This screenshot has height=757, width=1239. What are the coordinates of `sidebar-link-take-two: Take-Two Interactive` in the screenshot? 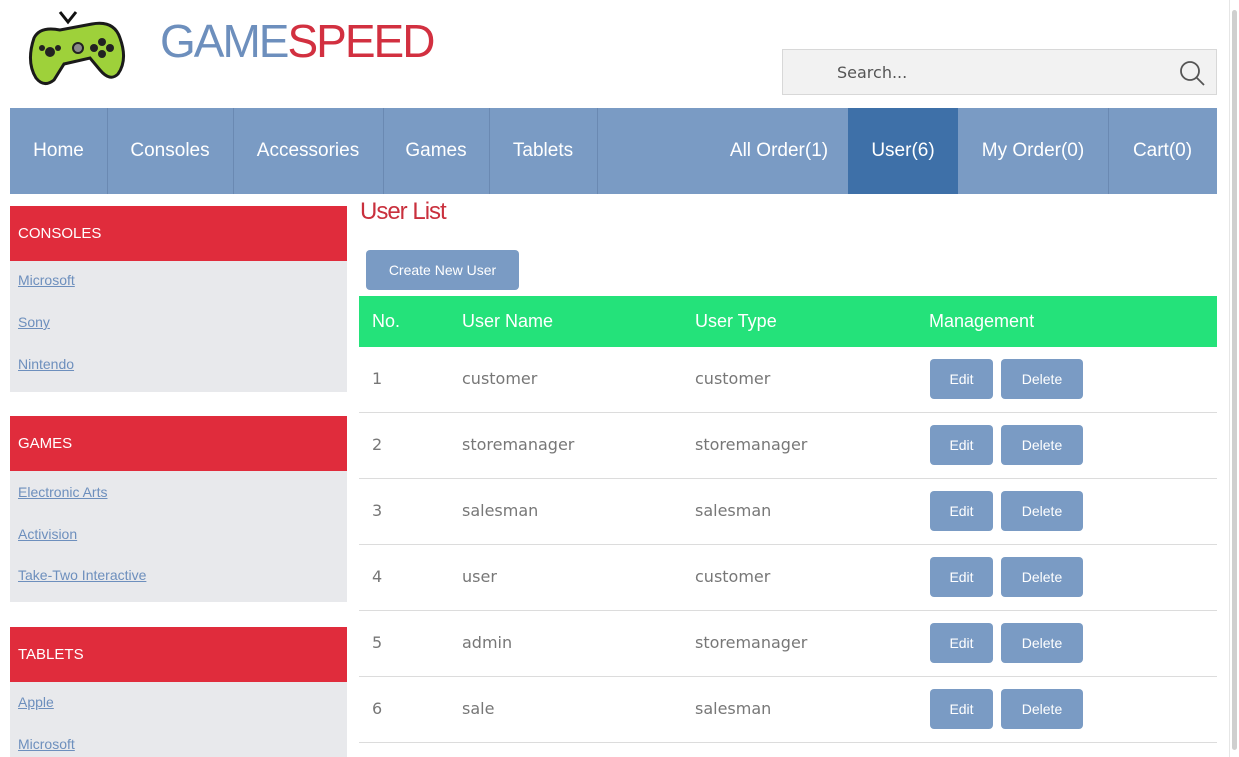 It's located at (82, 575).